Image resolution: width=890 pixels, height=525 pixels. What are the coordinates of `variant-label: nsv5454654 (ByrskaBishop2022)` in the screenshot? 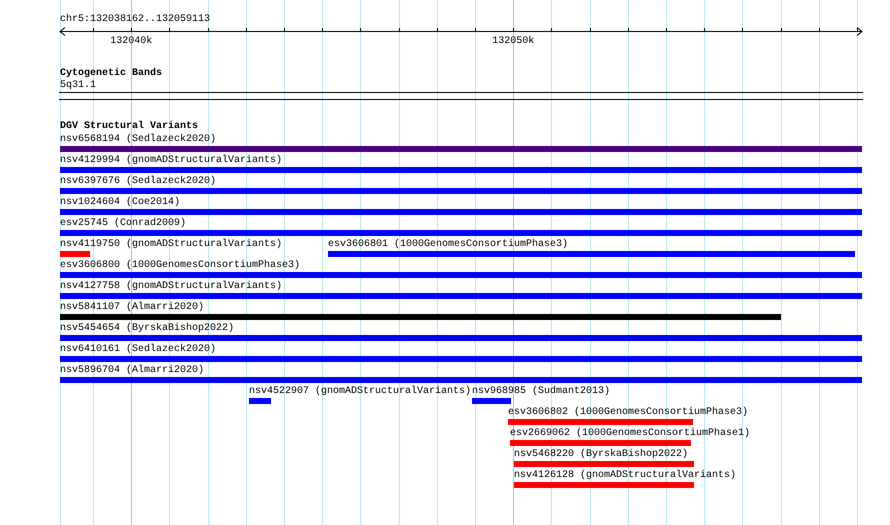 It's located at (147, 329).